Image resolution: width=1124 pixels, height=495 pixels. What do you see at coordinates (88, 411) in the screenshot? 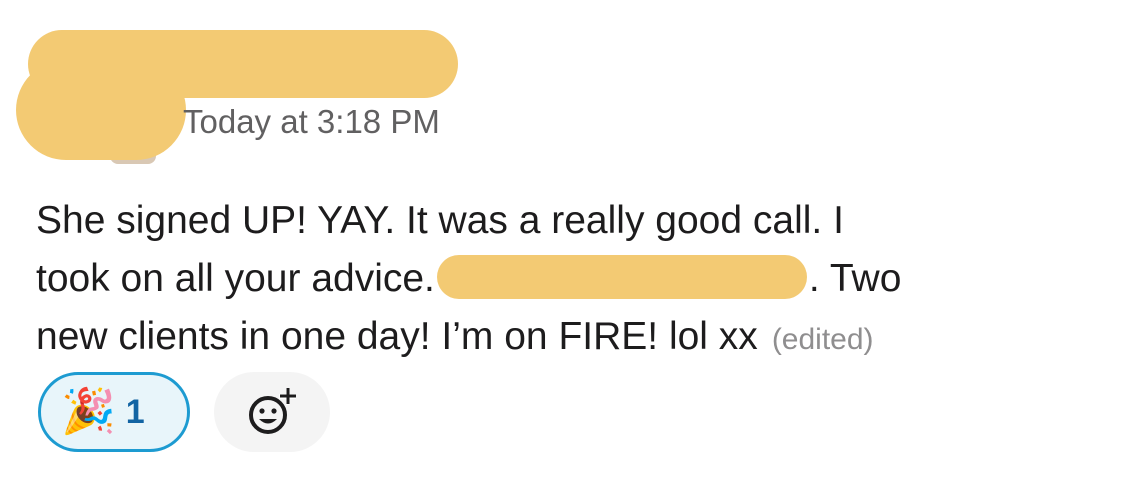
I see `party-popper-icon: 🎉` at bounding box center [88, 411].